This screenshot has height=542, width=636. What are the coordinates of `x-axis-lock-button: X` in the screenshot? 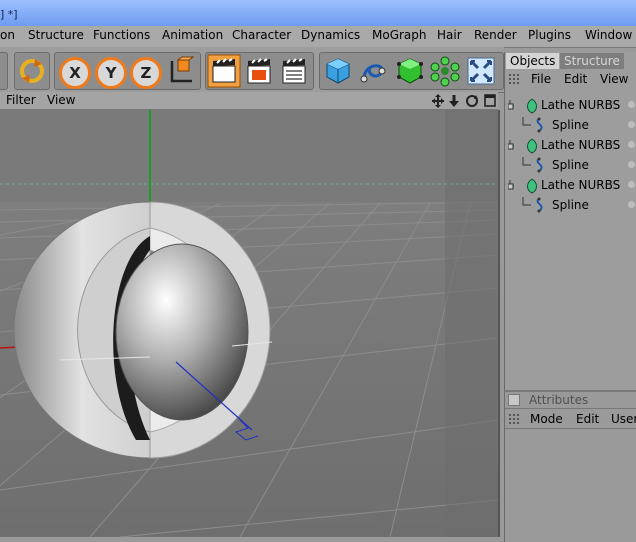 It's located at (75, 73).